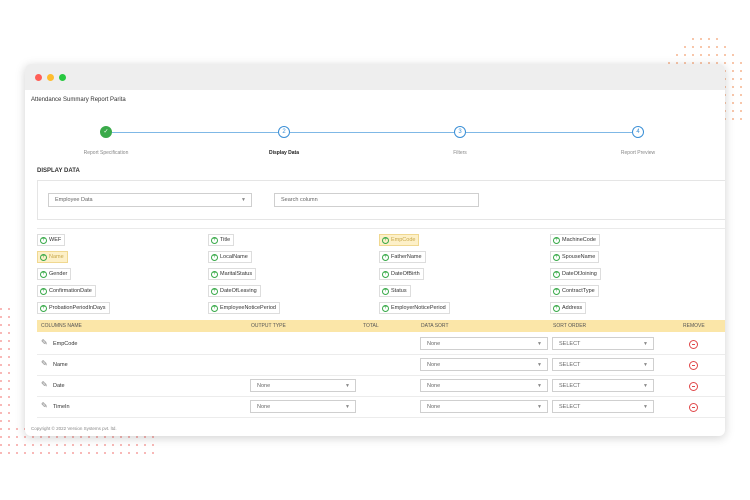 The width and height of the screenshot is (750, 500). Describe the element at coordinates (66, 291) in the screenshot. I see `column-chip: + ConfirmationDate` at that location.